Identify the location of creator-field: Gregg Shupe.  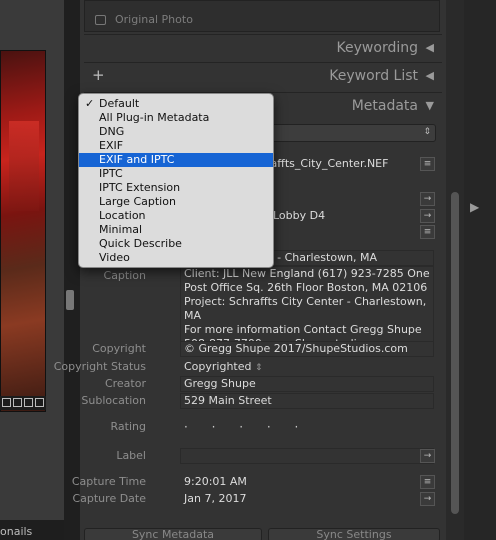
(307, 384).